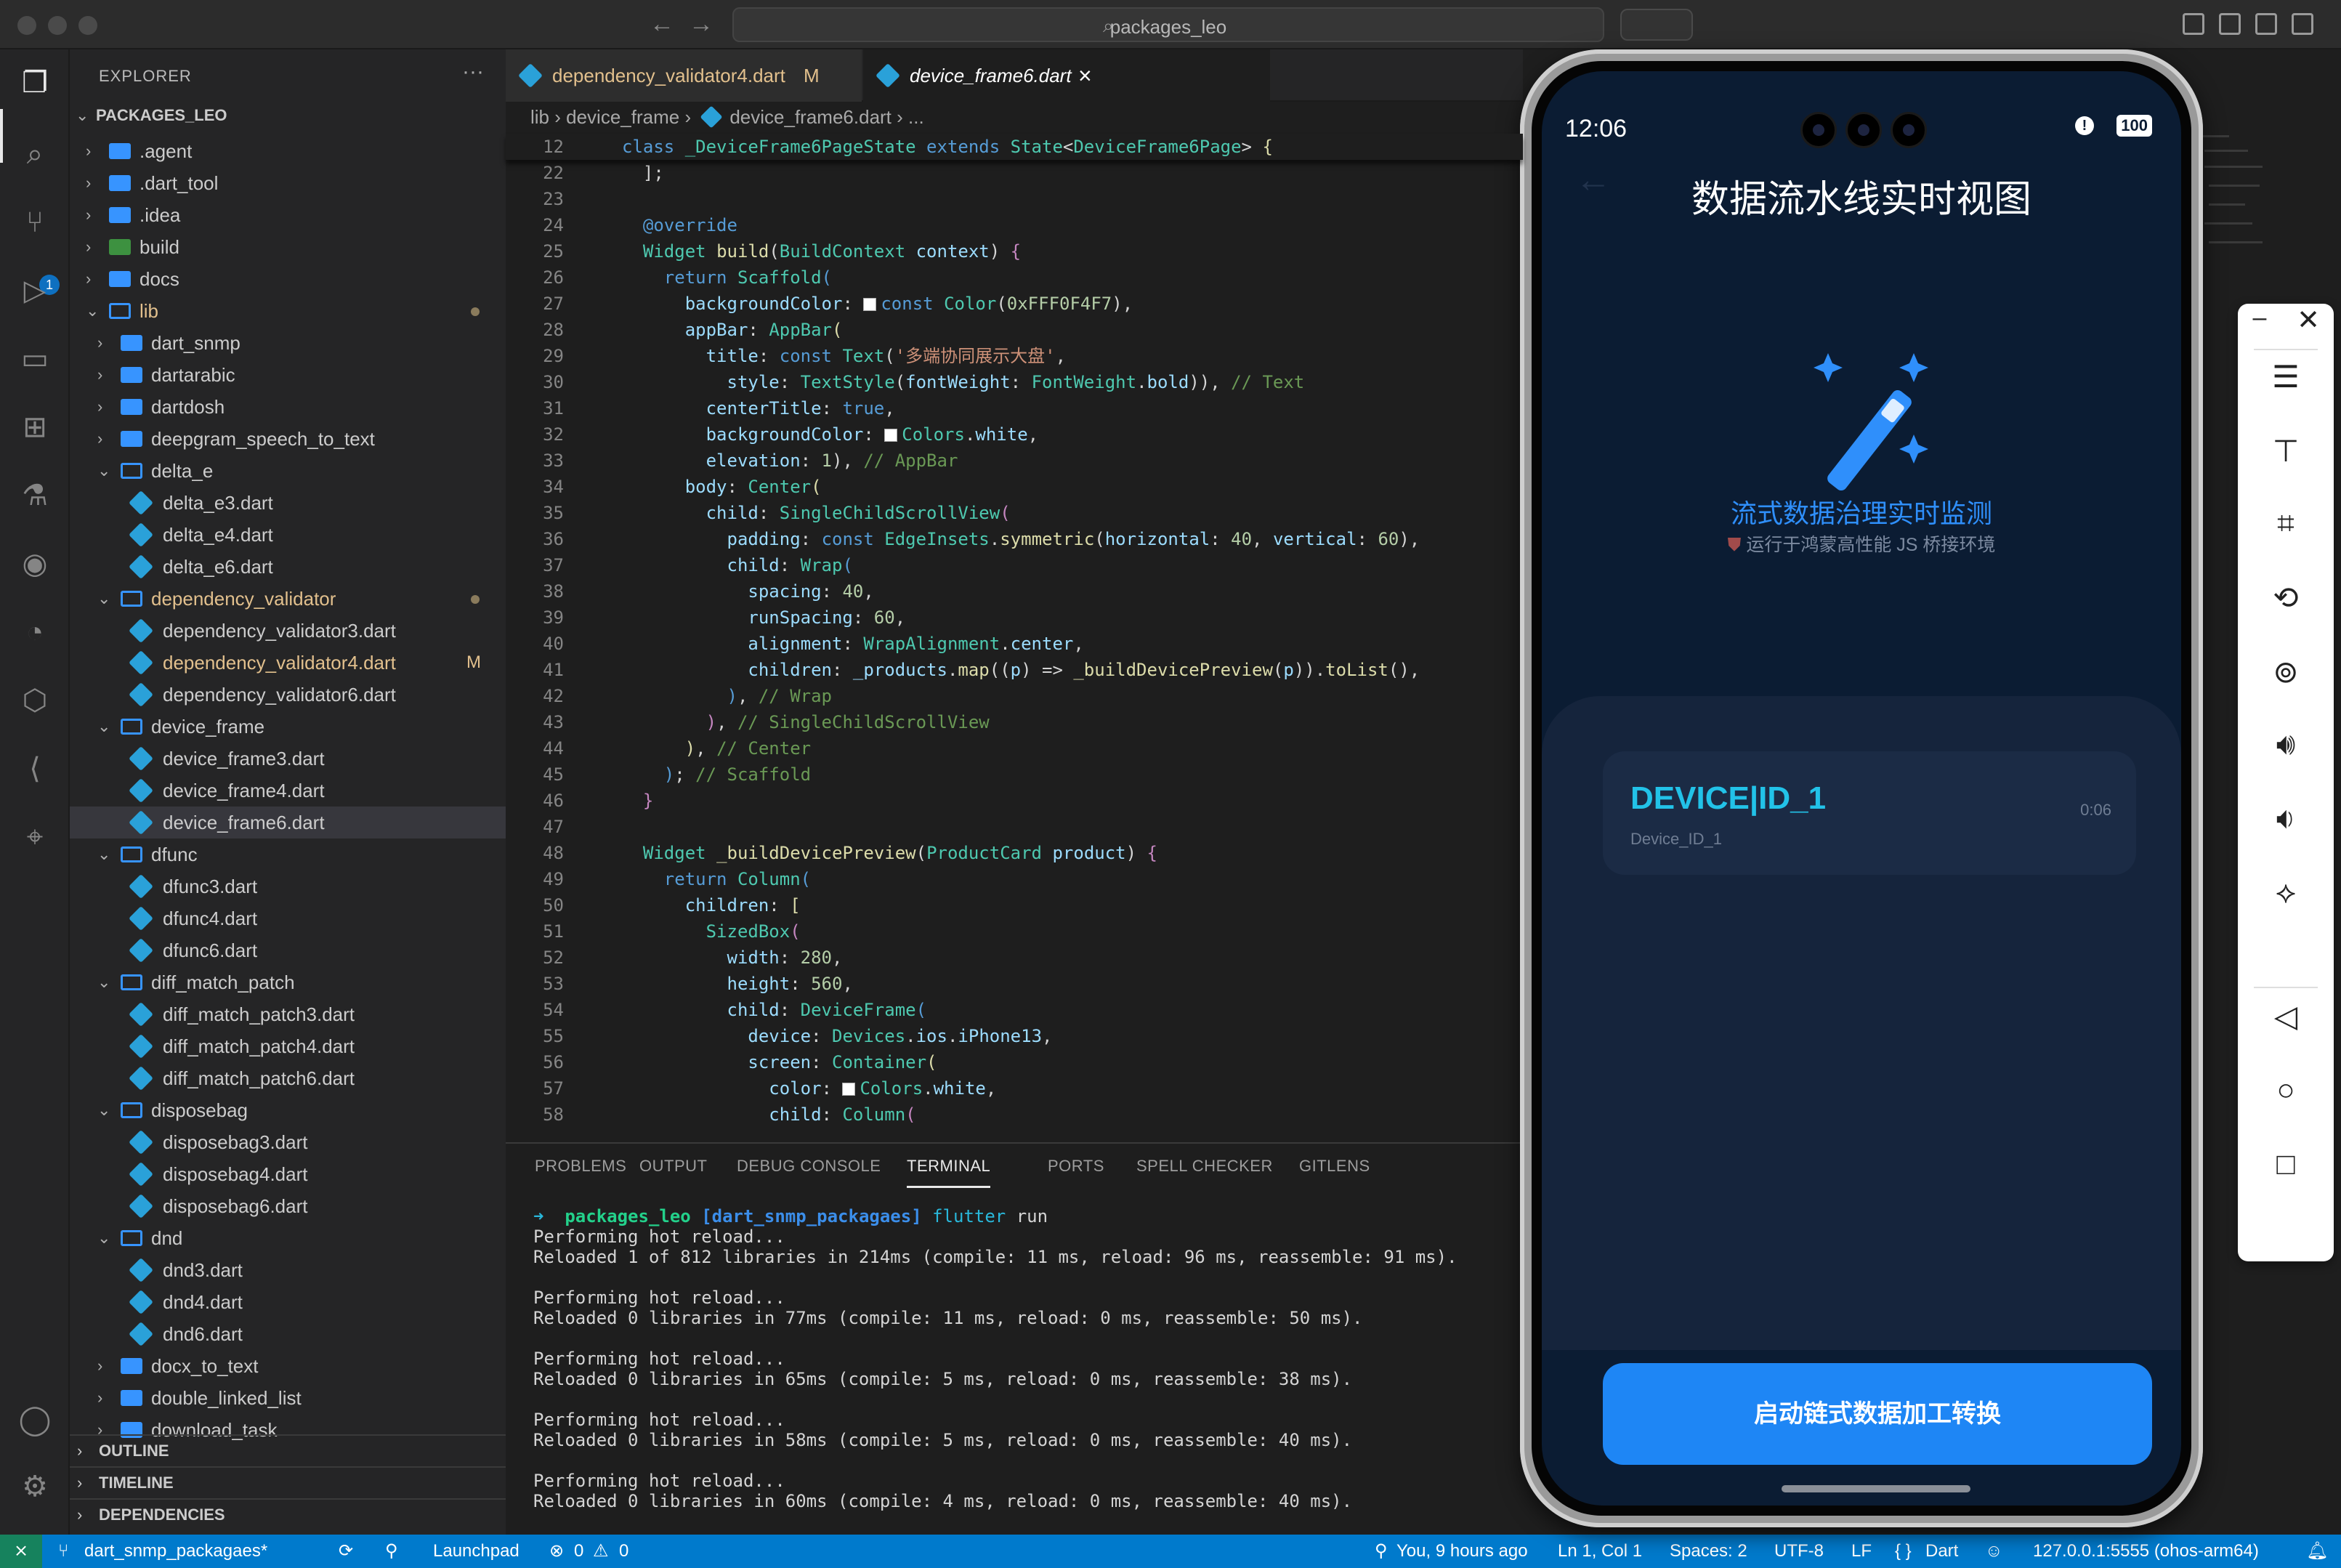 The image size is (2341, 1568). I want to click on folder-item: › .agent, so click(288, 151).